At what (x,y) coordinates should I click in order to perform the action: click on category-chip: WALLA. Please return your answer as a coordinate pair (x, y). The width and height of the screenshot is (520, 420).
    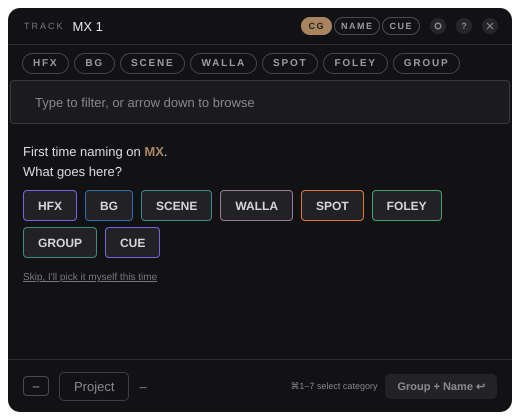
    Looking at the image, I should click on (224, 63).